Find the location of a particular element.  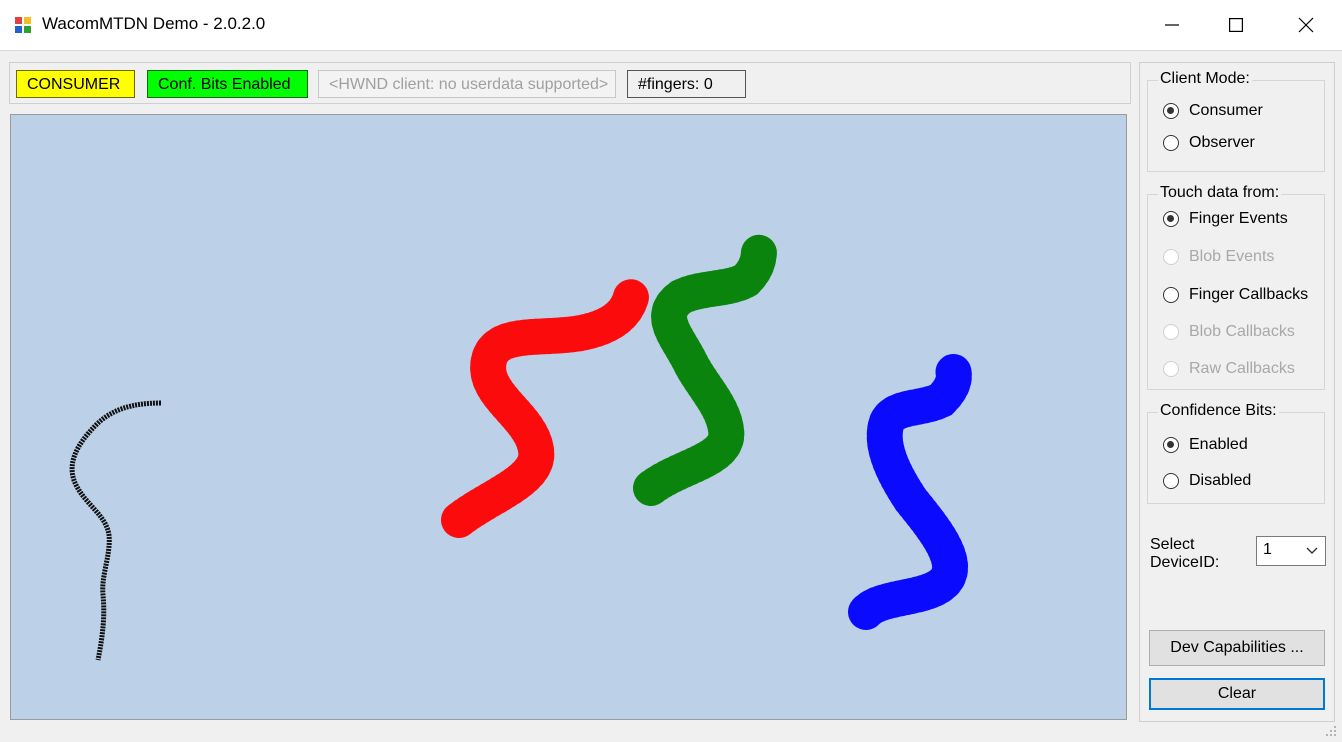

radio-observer: Observer is located at coordinates (1209, 143).